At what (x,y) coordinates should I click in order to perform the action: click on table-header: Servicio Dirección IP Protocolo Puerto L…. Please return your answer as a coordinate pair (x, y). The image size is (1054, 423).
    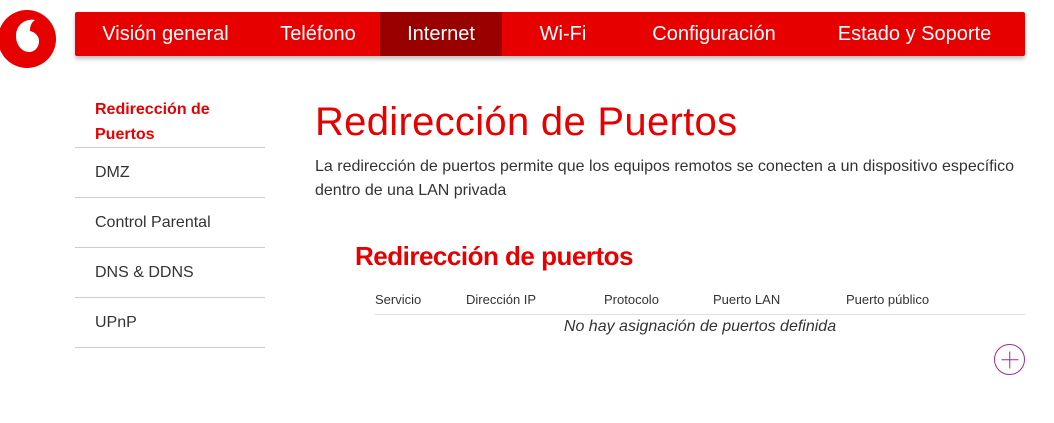
    Looking at the image, I should click on (700, 302).